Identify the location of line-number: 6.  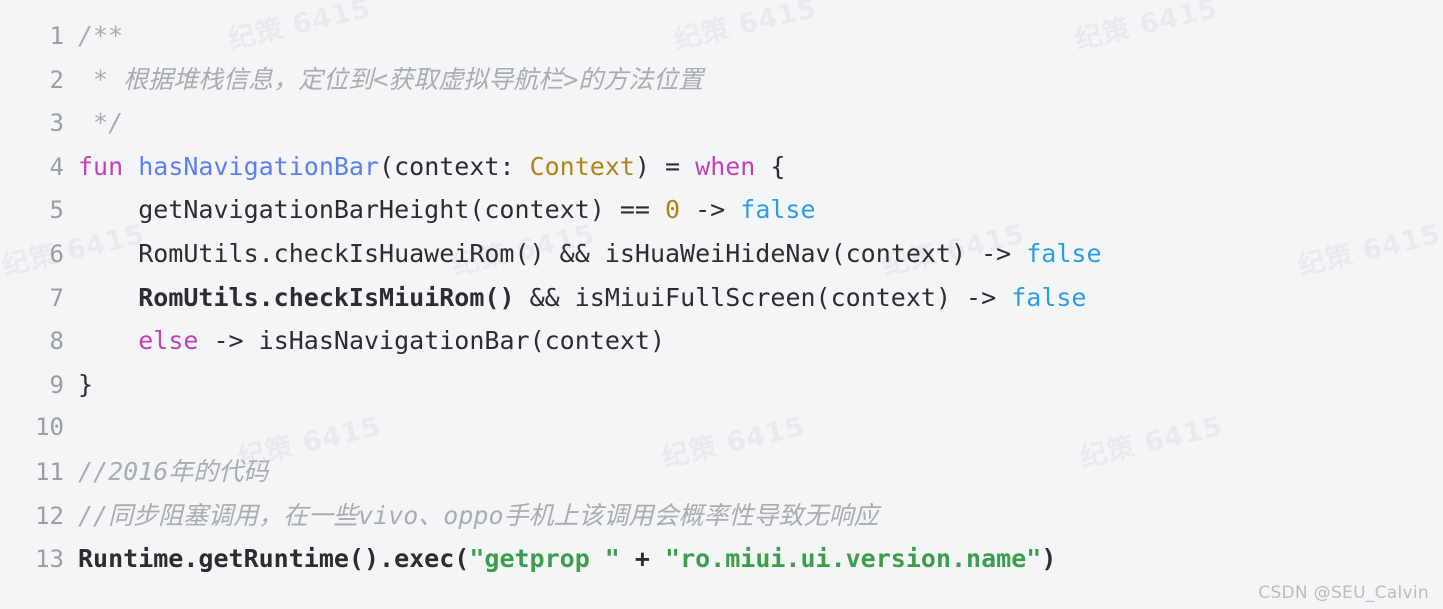
(56, 253).